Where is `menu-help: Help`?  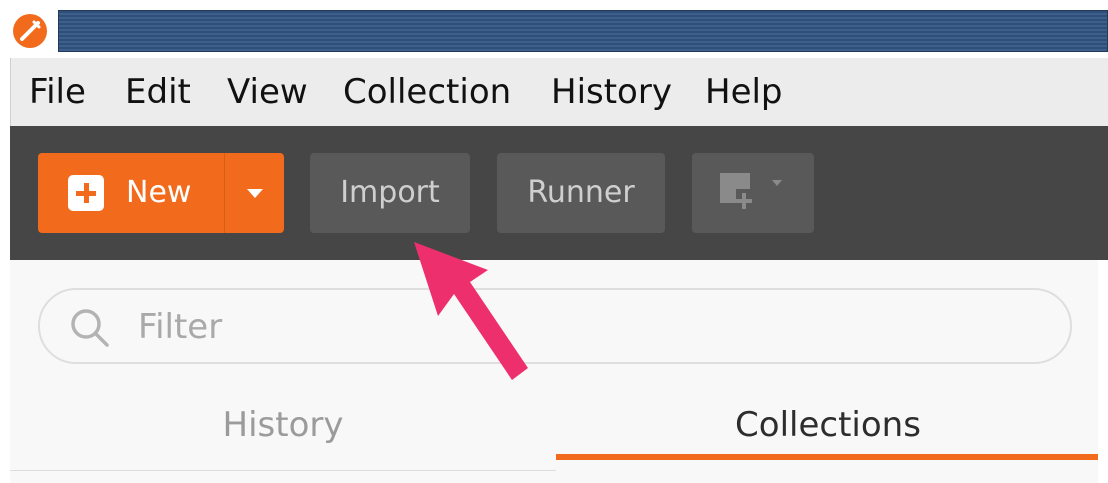
menu-help: Help is located at coordinates (744, 92).